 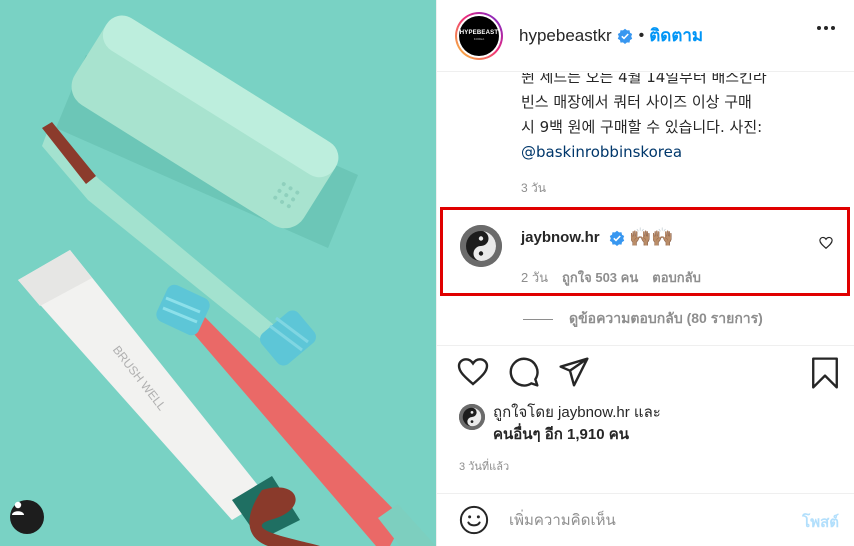 I want to click on author-avatar: HYPEBEAST KOREA, so click(x=479, y=35).